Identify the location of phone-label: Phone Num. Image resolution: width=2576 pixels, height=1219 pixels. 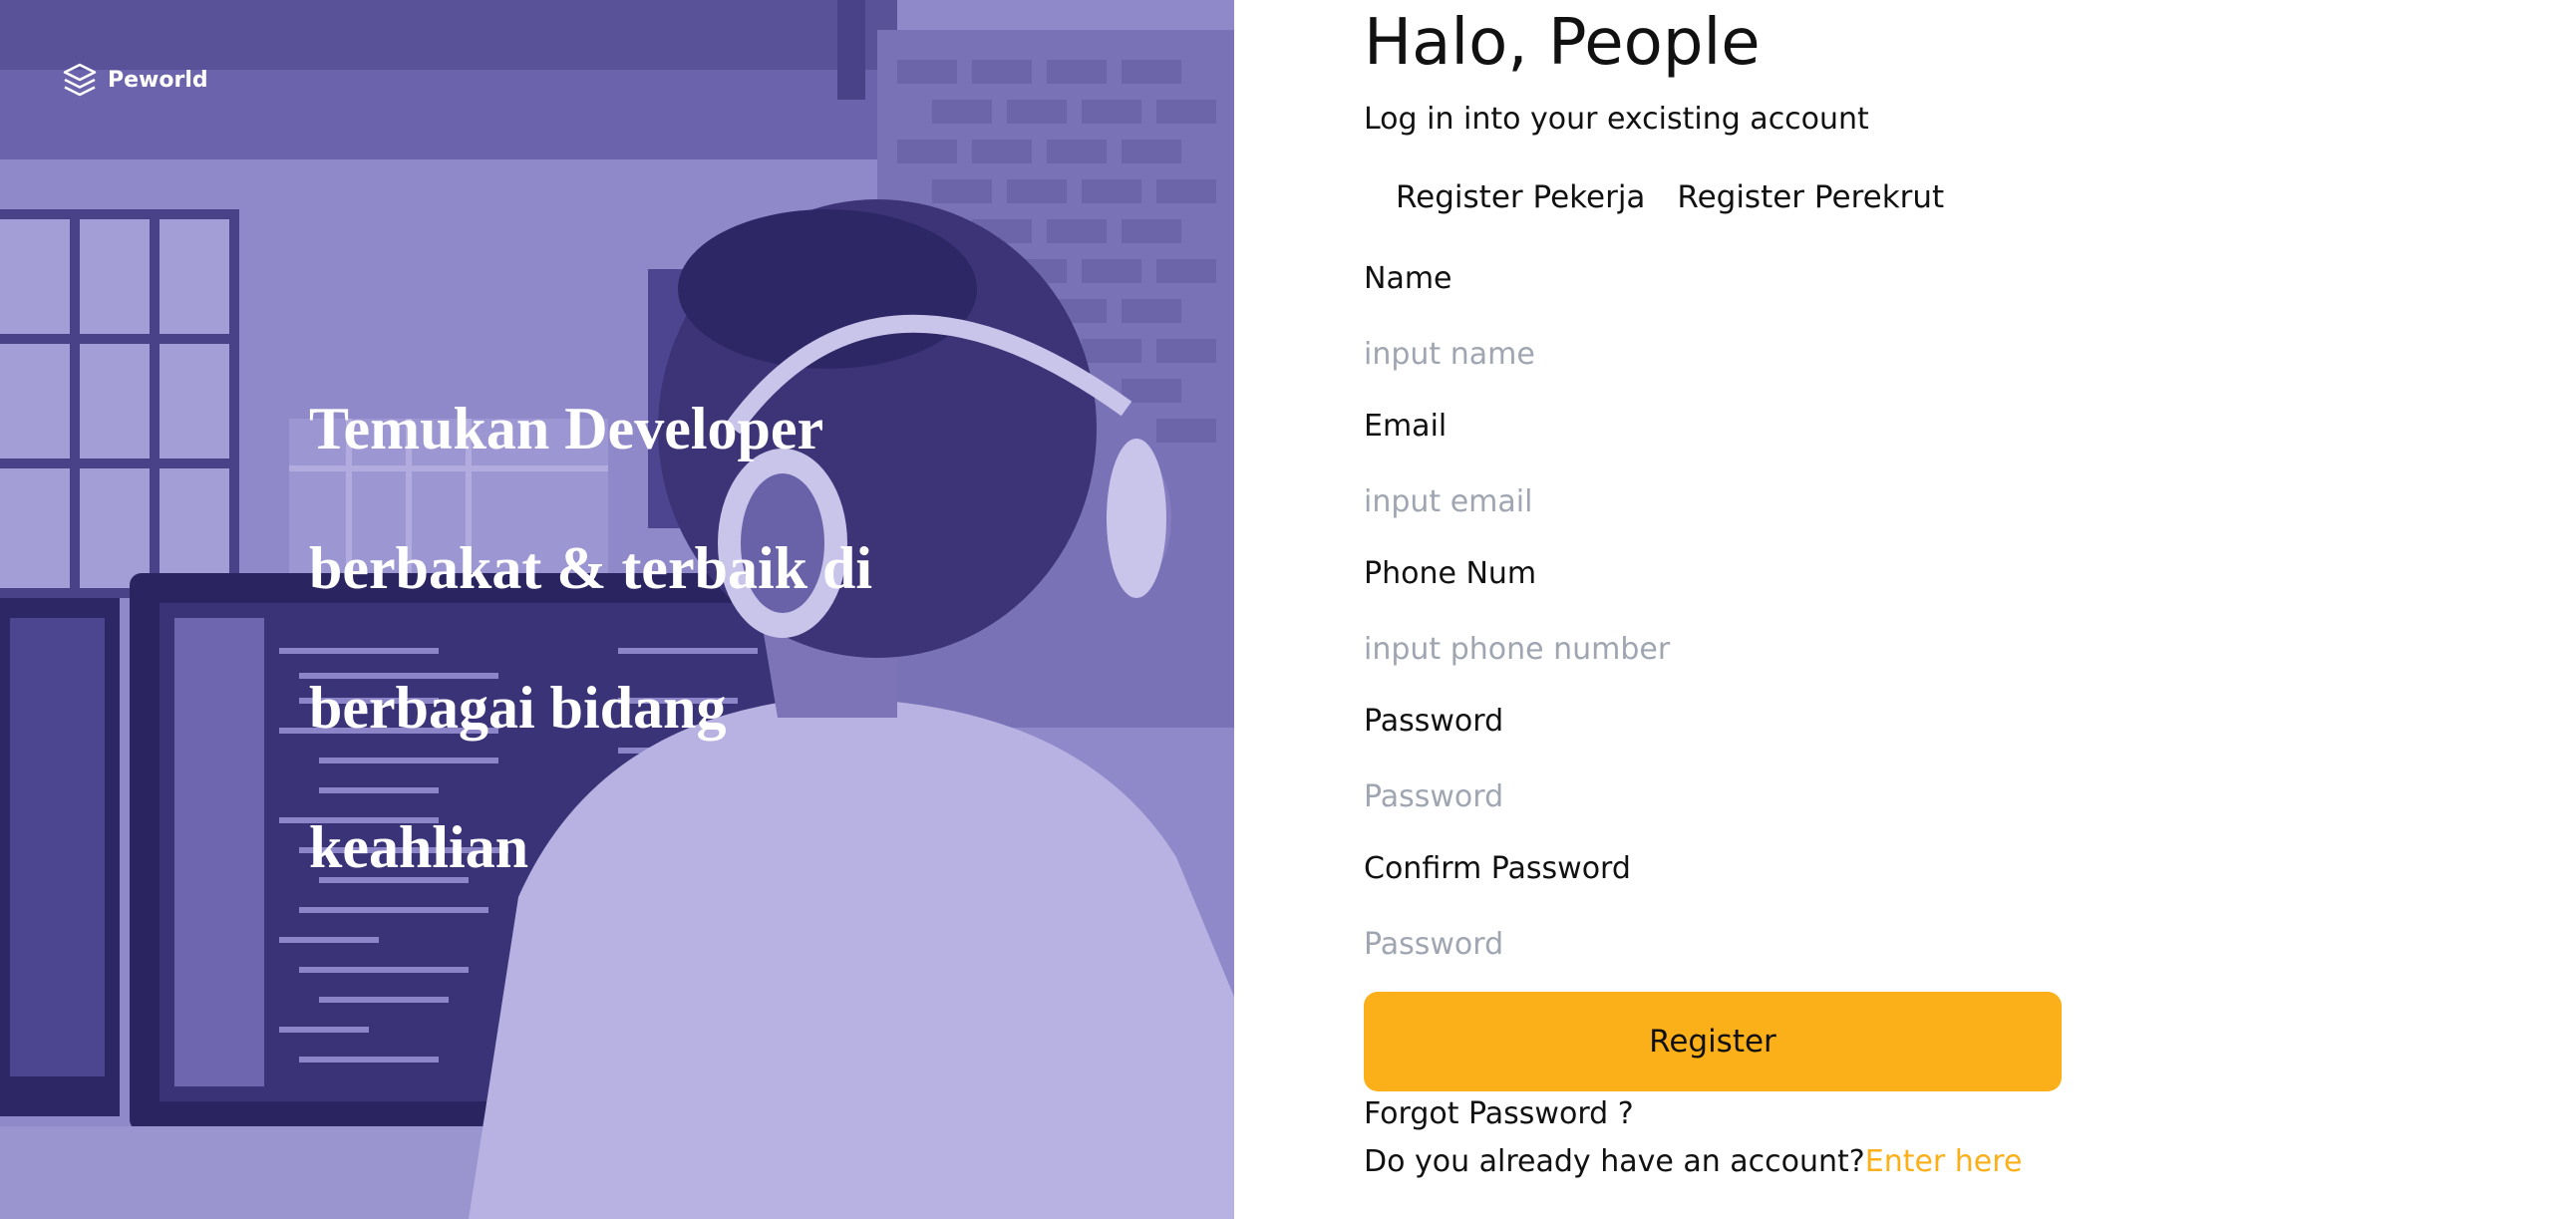
(1450, 573).